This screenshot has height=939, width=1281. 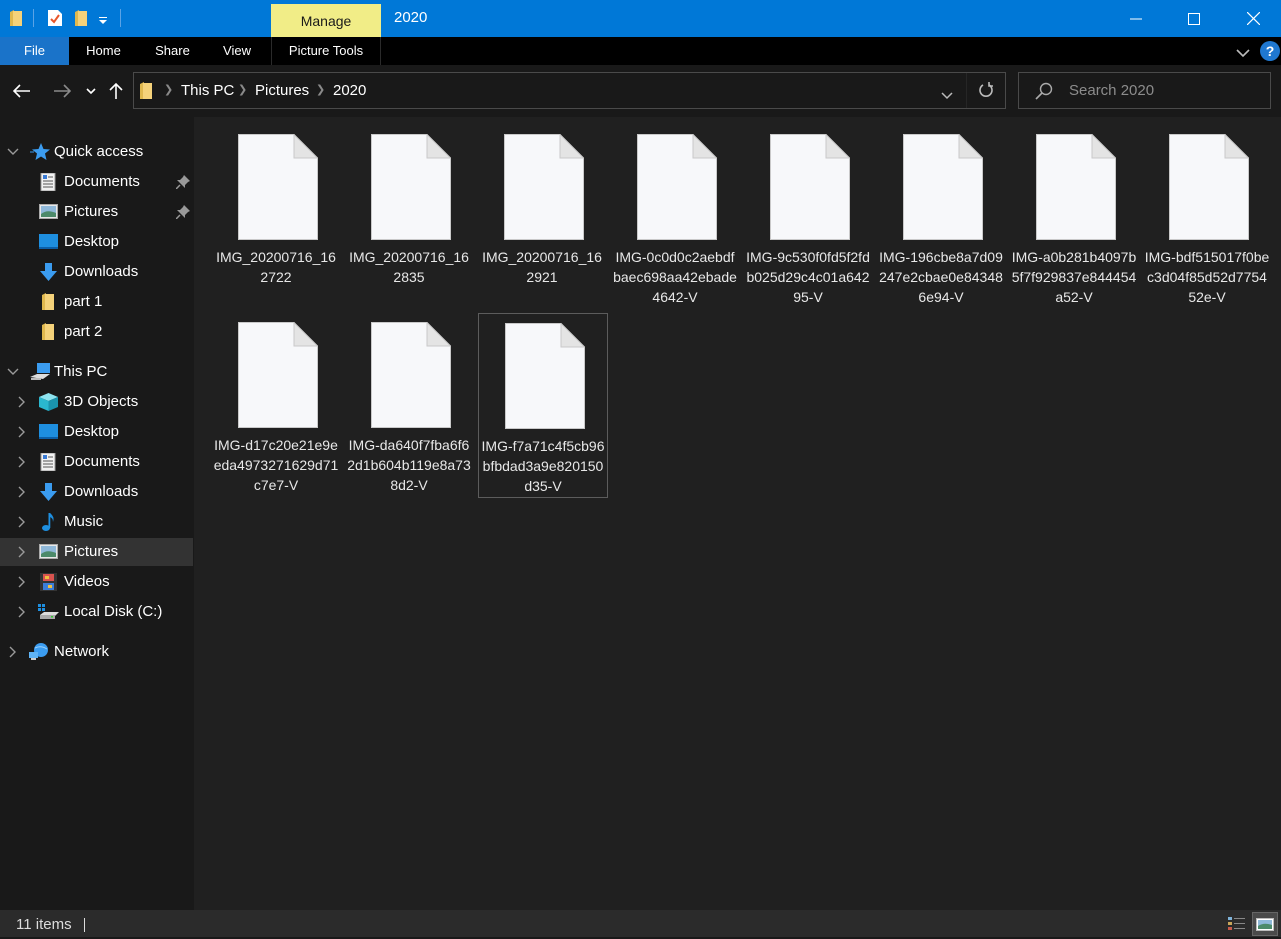 I want to click on file-item: IMG-9c530f0fd5f2fdb025d29c4c01a64295-V, so click(x=809, y=217).